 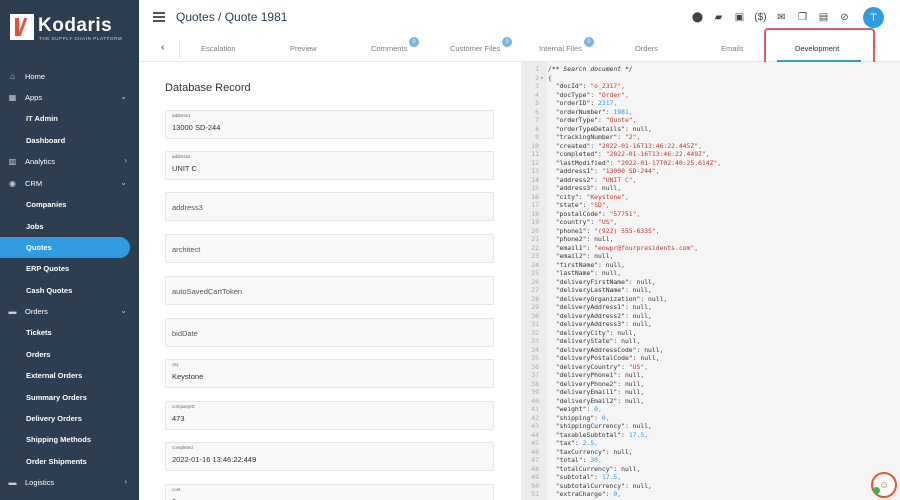 I want to click on line-number: 13, so click(x=535, y=171).